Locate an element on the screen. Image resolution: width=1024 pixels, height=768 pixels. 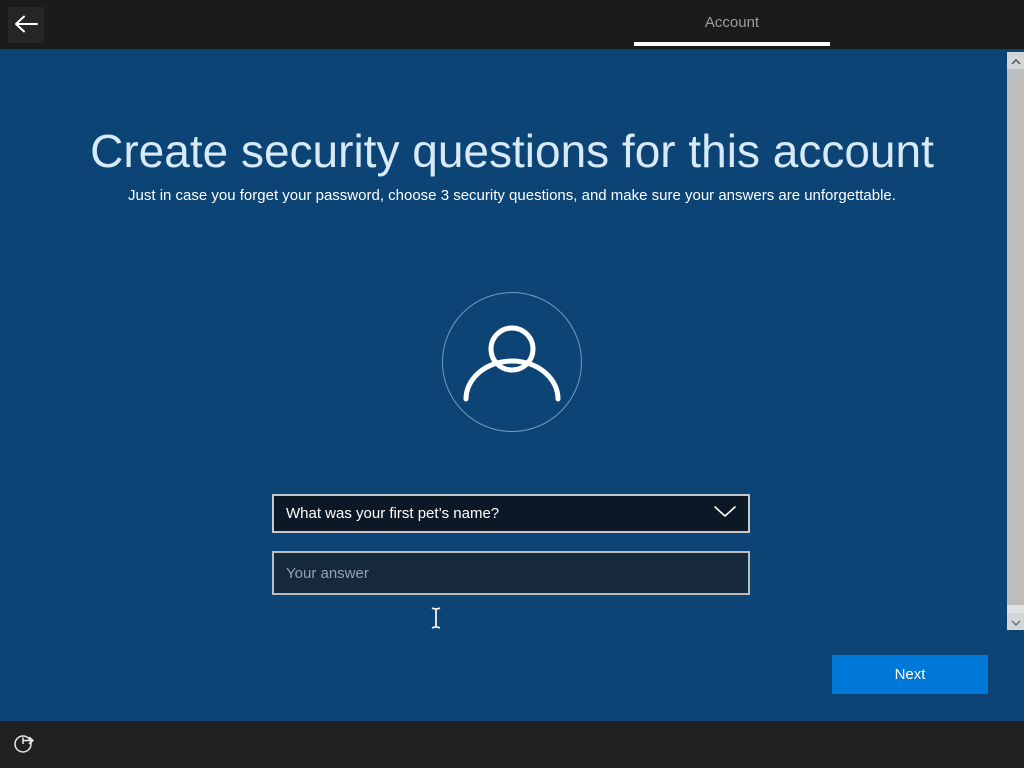
scroll-down-button is located at coordinates (1015, 621).